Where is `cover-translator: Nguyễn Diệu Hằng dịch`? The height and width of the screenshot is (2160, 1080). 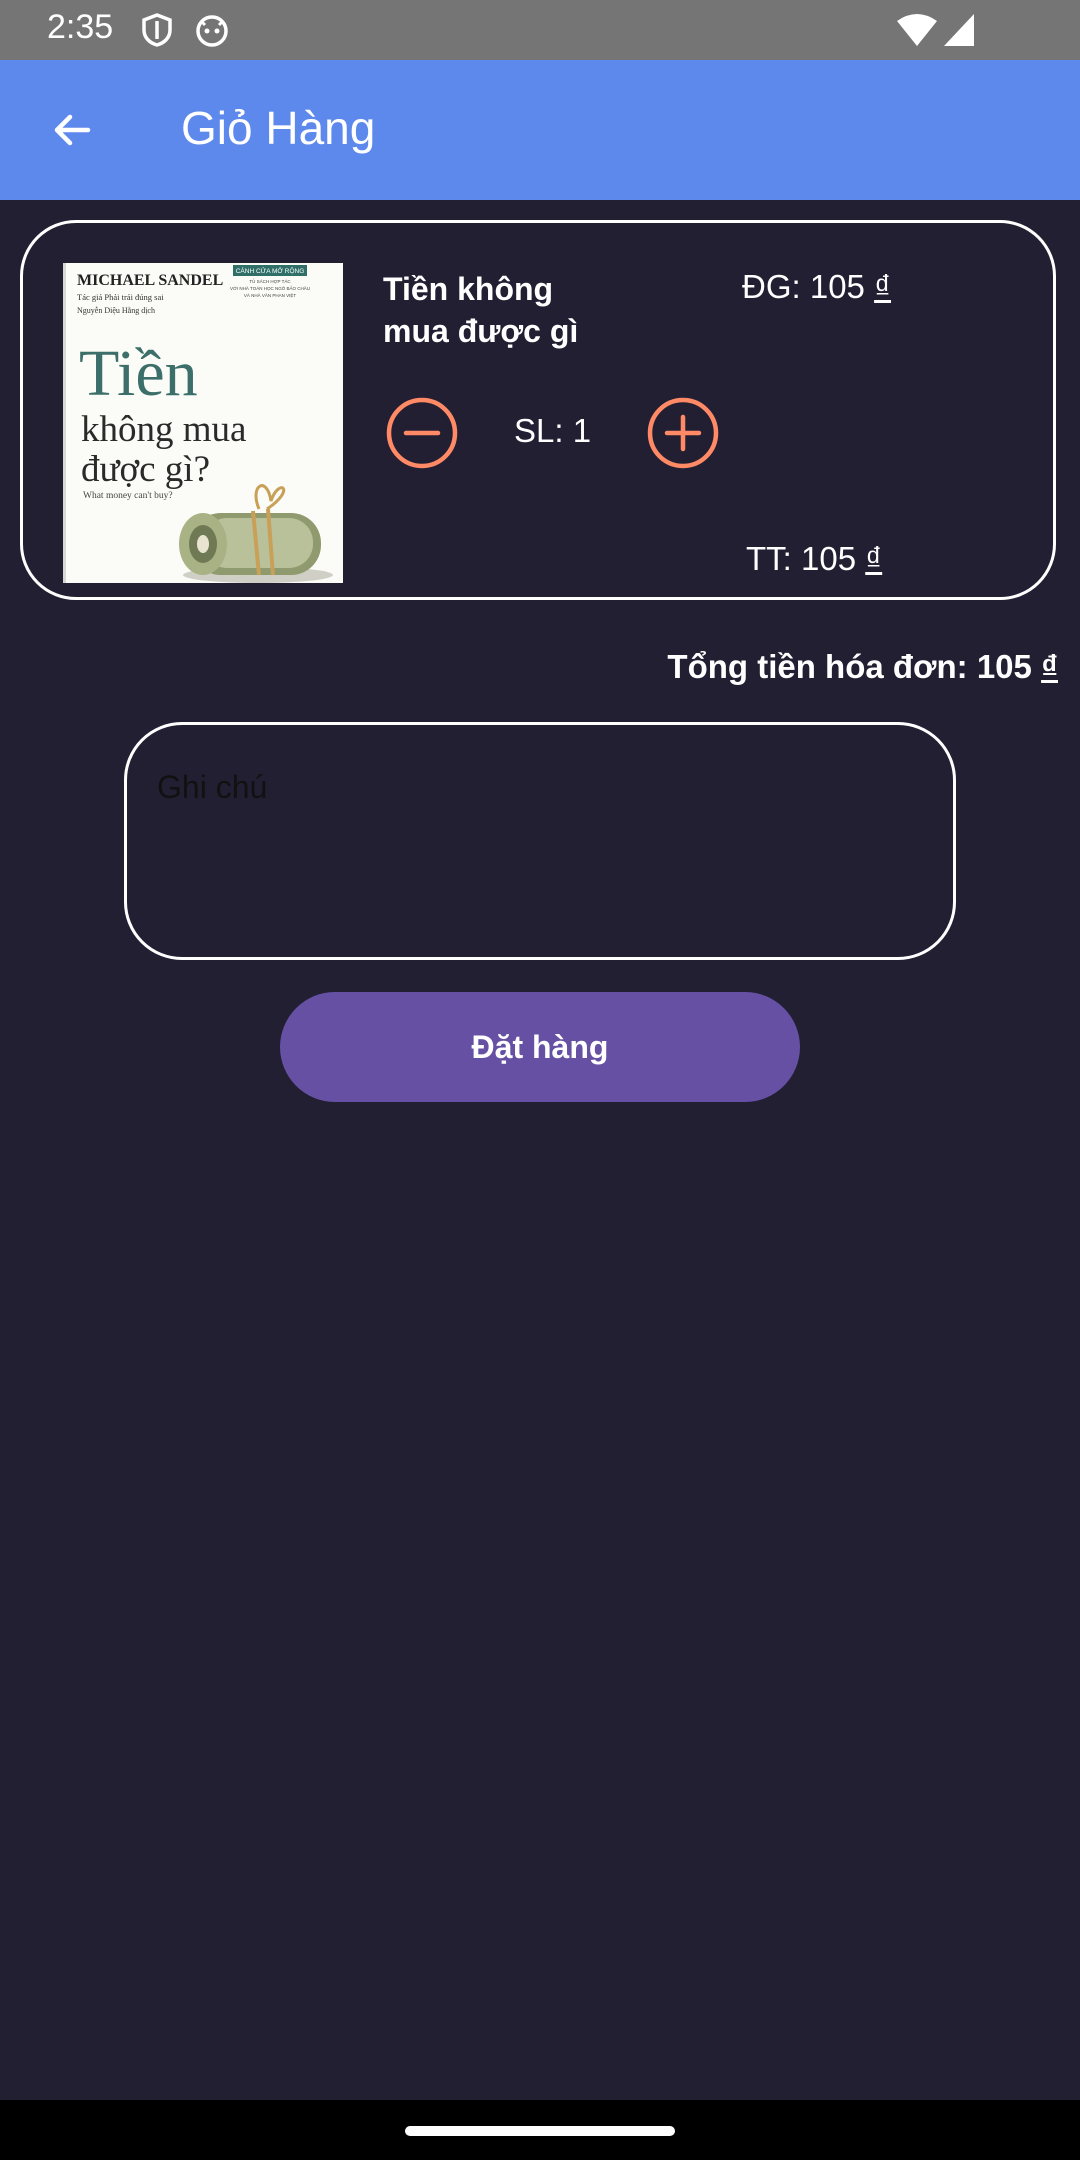 cover-translator: Nguyễn Diệu Hằng dịch is located at coordinates (116, 310).